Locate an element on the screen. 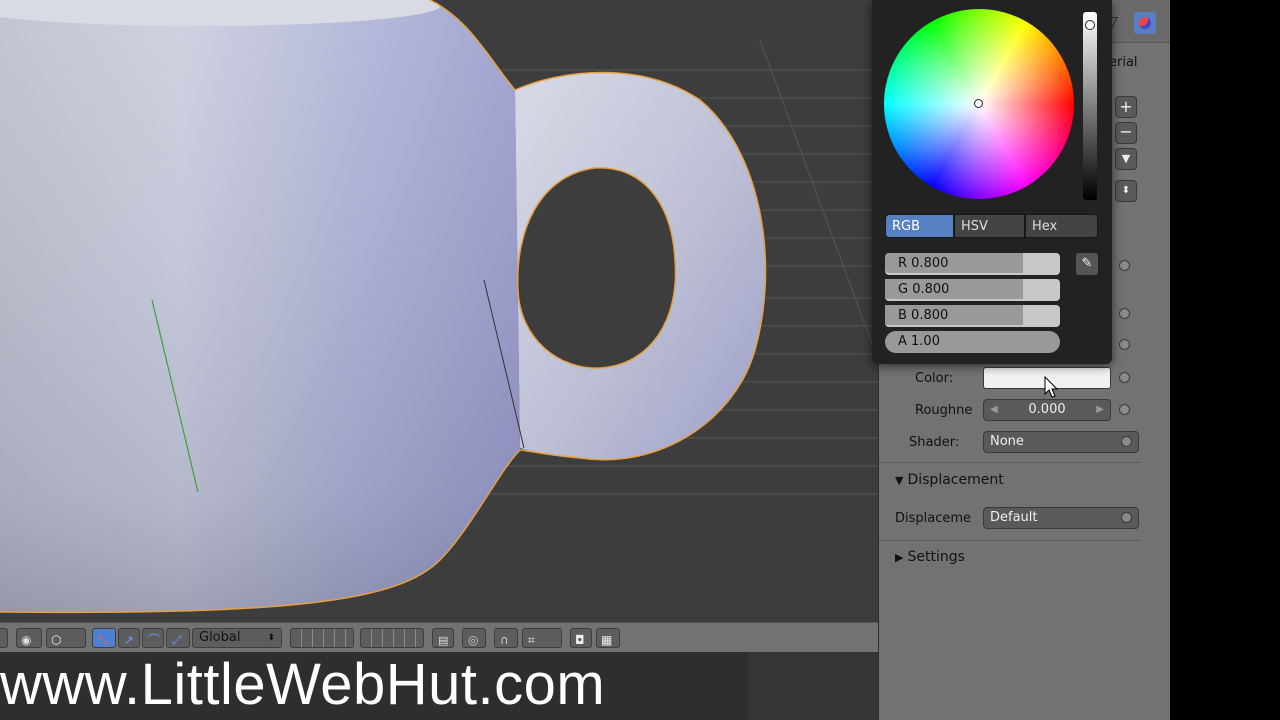  snap-target-icon: ⌗ is located at coordinates (531, 640).